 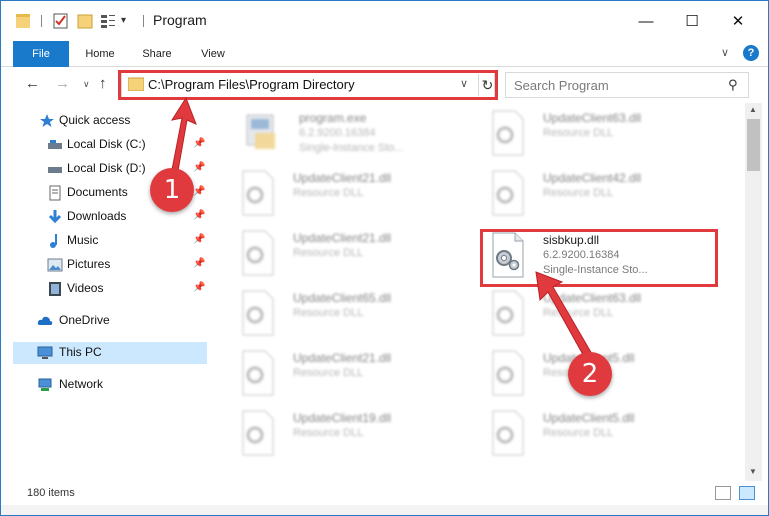 What do you see at coordinates (23, 21) in the screenshot?
I see `folder-icon` at bounding box center [23, 21].